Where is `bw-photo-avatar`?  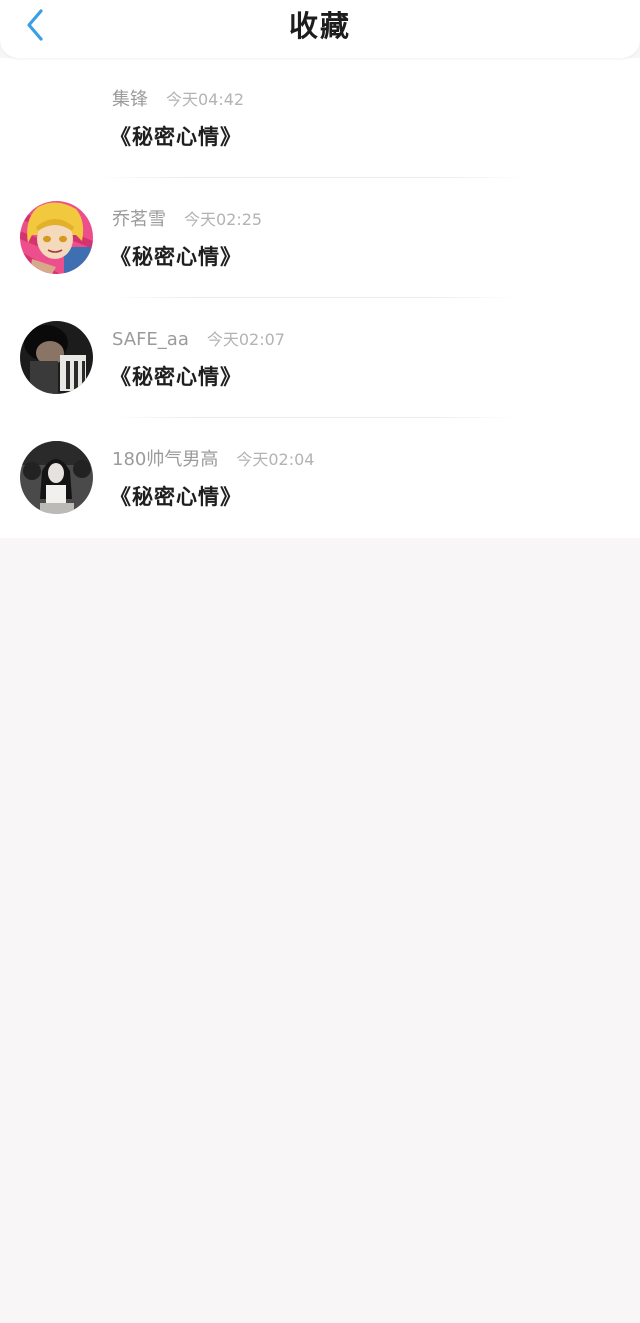
bw-photo-avatar is located at coordinates (56, 477).